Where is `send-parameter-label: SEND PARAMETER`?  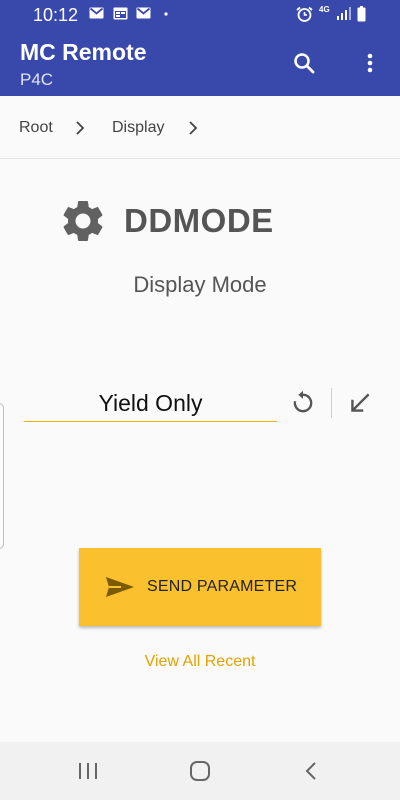
send-parameter-label: SEND PARAMETER is located at coordinates (222, 586).